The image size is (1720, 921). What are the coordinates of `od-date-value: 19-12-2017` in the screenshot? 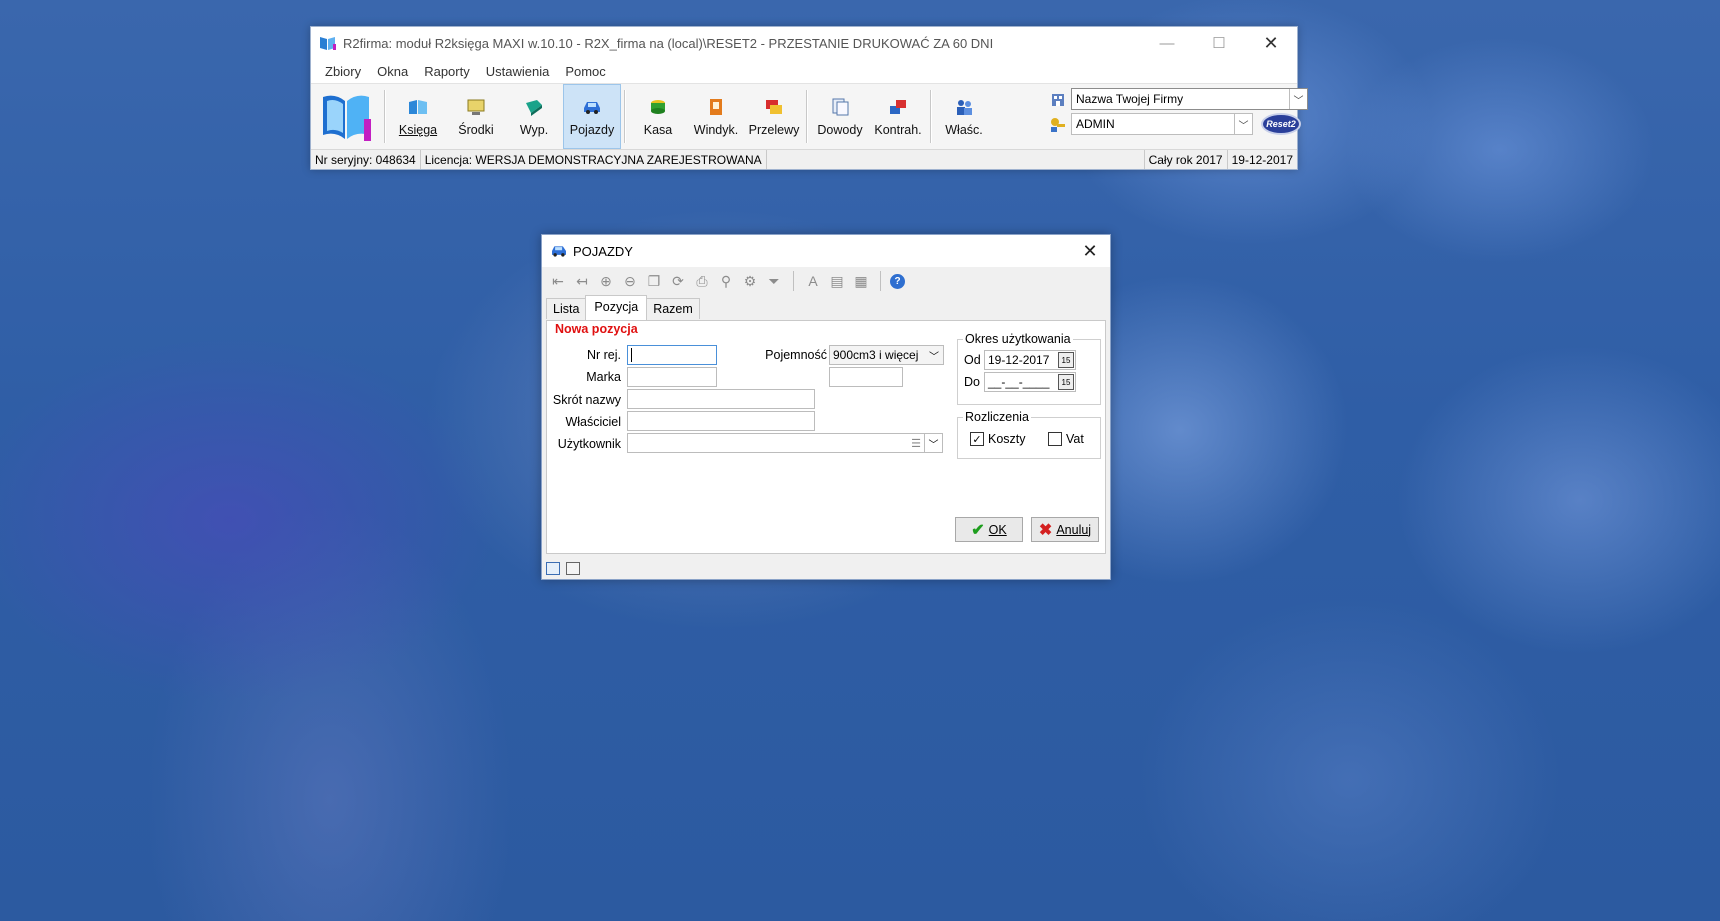 It's located at (1019, 360).